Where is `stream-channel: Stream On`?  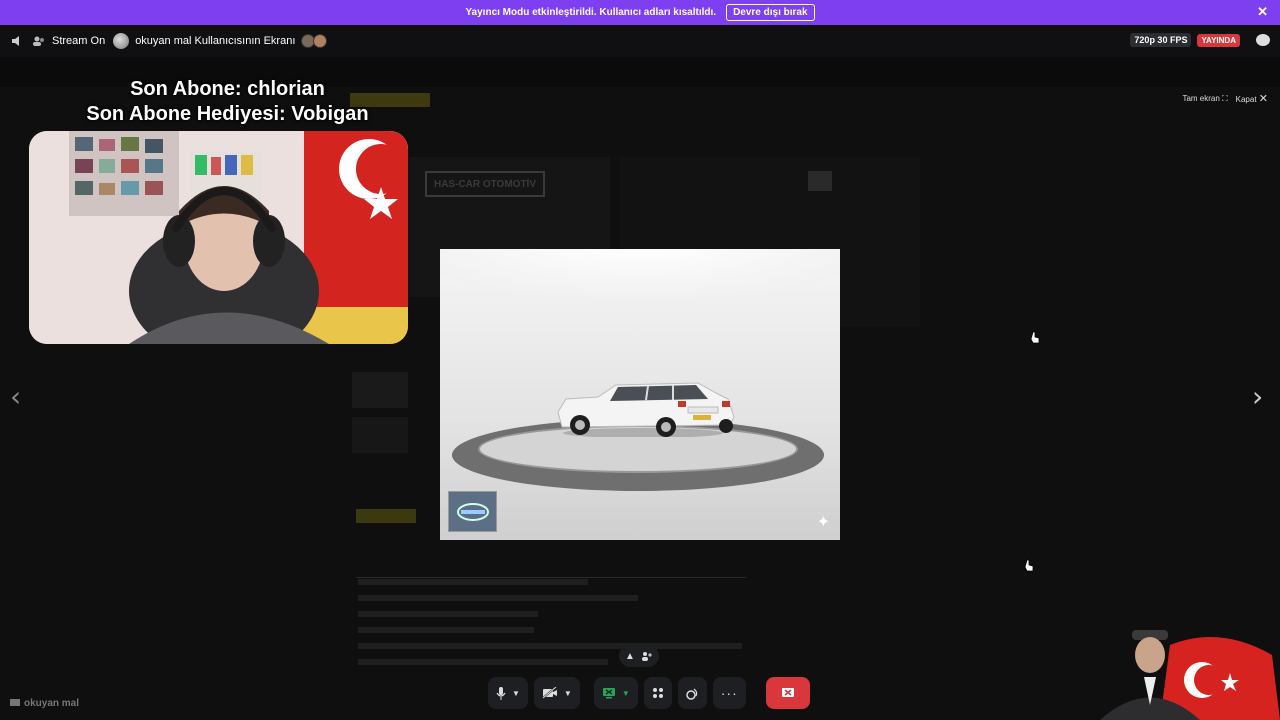
stream-channel: Stream On is located at coordinates (68, 41).